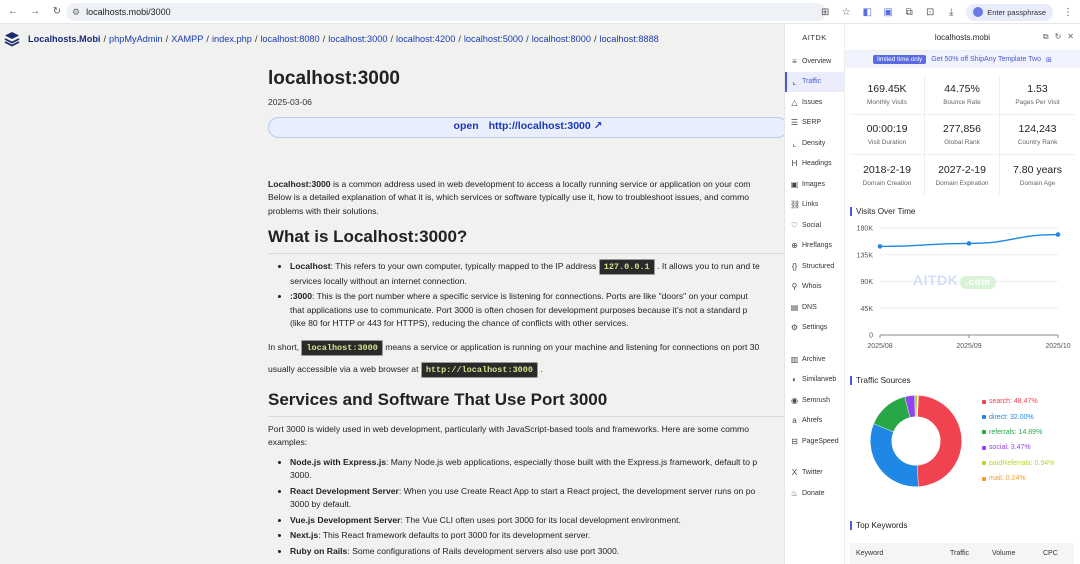 This screenshot has height=564, width=1080. What do you see at coordinates (57, 11) in the screenshot?
I see `reload-icon: ↻` at bounding box center [57, 11].